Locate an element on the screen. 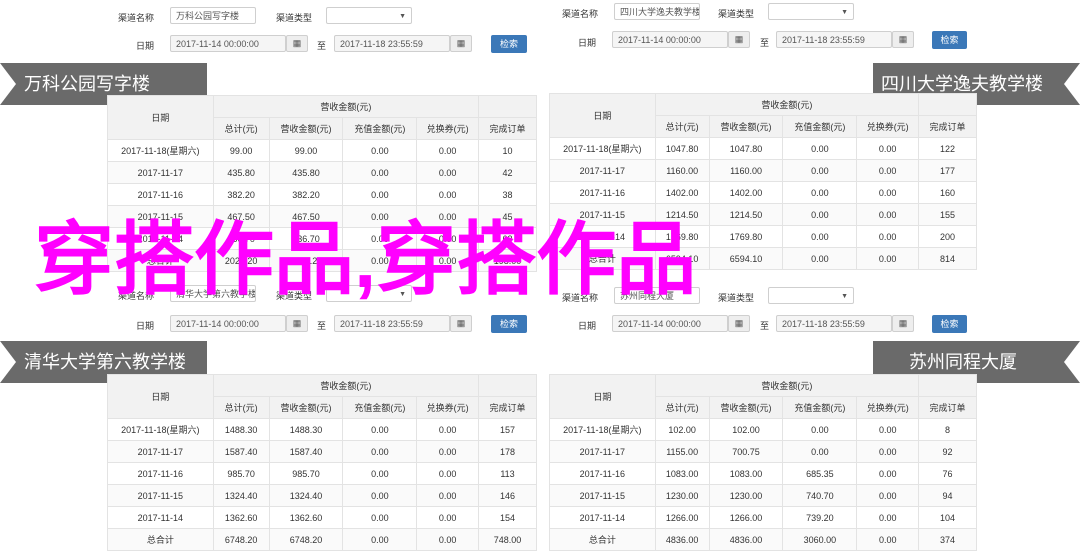 The height and width of the screenshot is (551, 1080). table-row: 2017-11-18(星期六) 1047.80 1047.80 0.00 0.00 122 is located at coordinates (763, 148).